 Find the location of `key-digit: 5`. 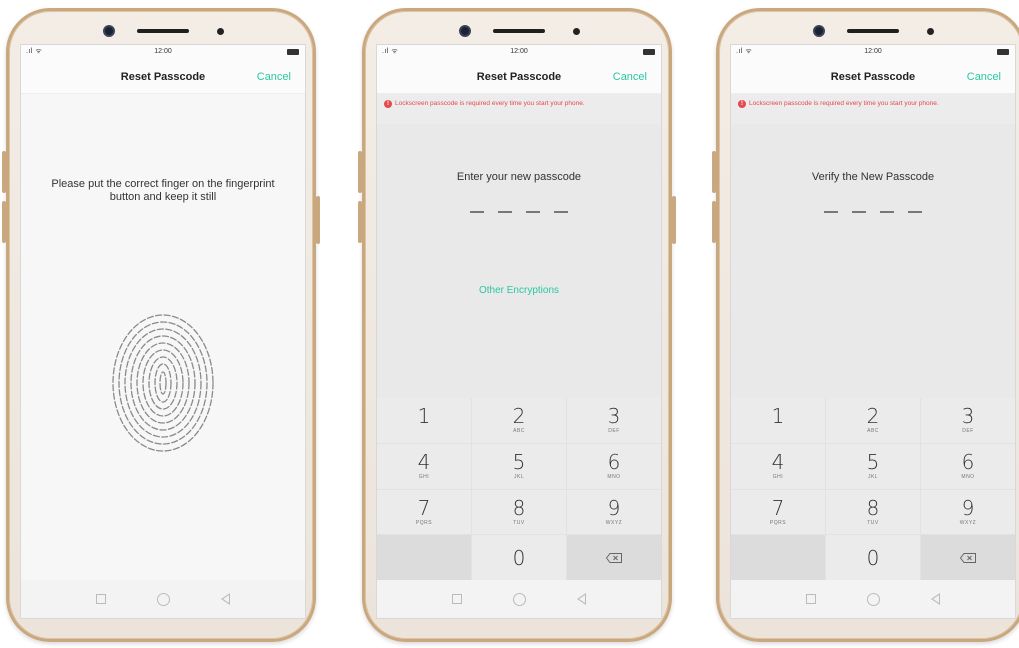

key-digit: 5 is located at coordinates (873, 462).